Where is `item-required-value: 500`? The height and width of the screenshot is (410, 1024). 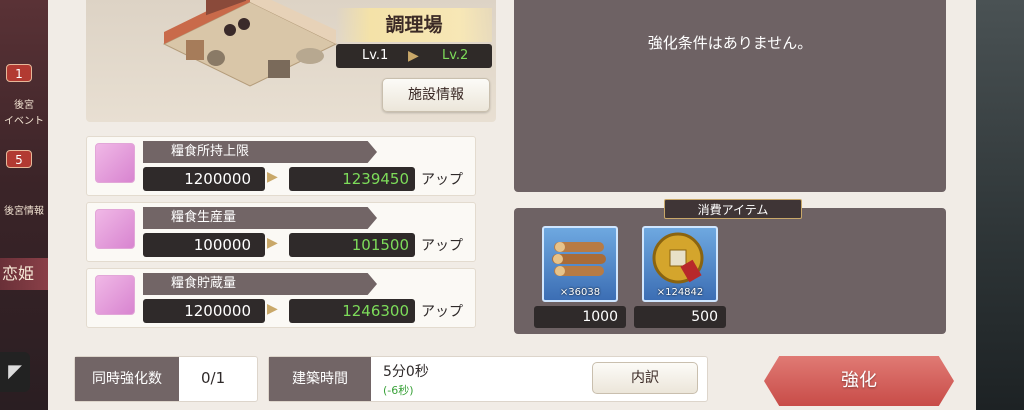 item-required-value: 500 is located at coordinates (680, 317).